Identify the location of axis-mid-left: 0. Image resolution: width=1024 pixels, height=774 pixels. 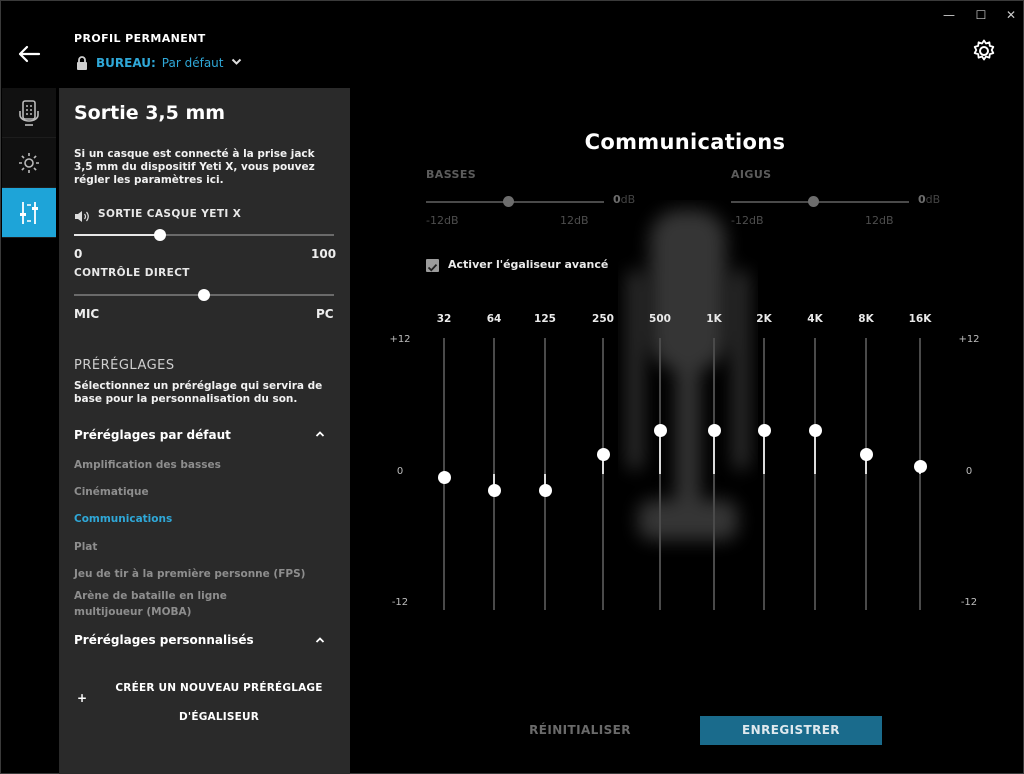
(400, 471).